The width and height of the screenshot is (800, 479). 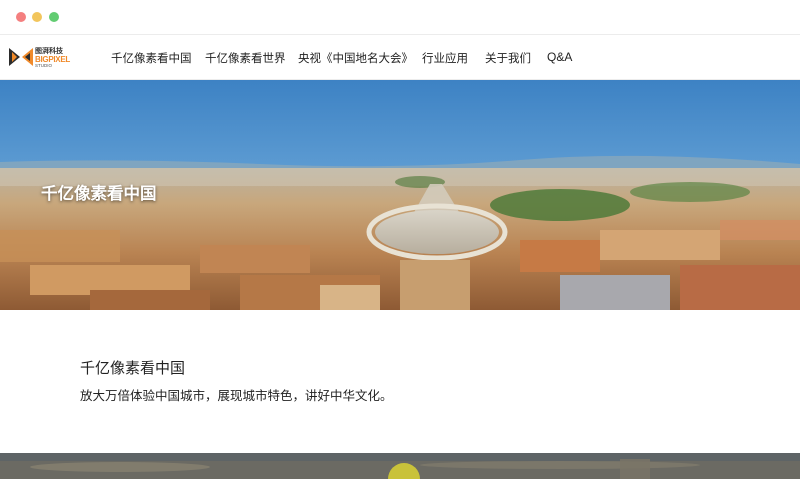 I want to click on brand-logo: 图湃科技 BIGPIXEL STUDIO, so click(x=39, y=58).